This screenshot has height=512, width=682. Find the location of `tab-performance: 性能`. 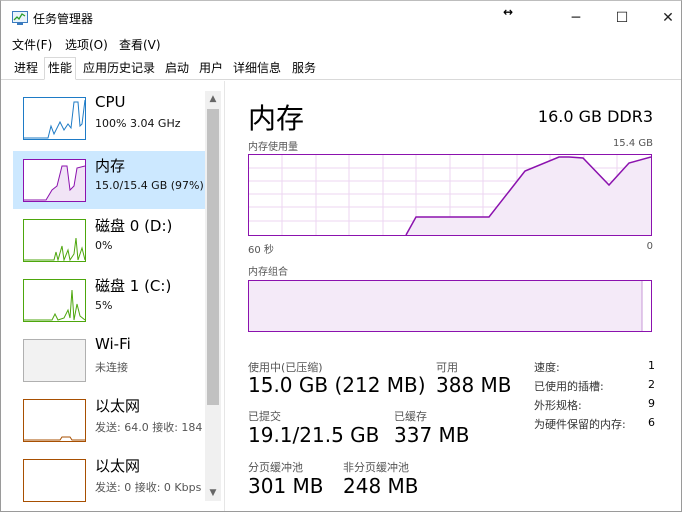

tab-performance: 性能 is located at coordinates (60, 68).